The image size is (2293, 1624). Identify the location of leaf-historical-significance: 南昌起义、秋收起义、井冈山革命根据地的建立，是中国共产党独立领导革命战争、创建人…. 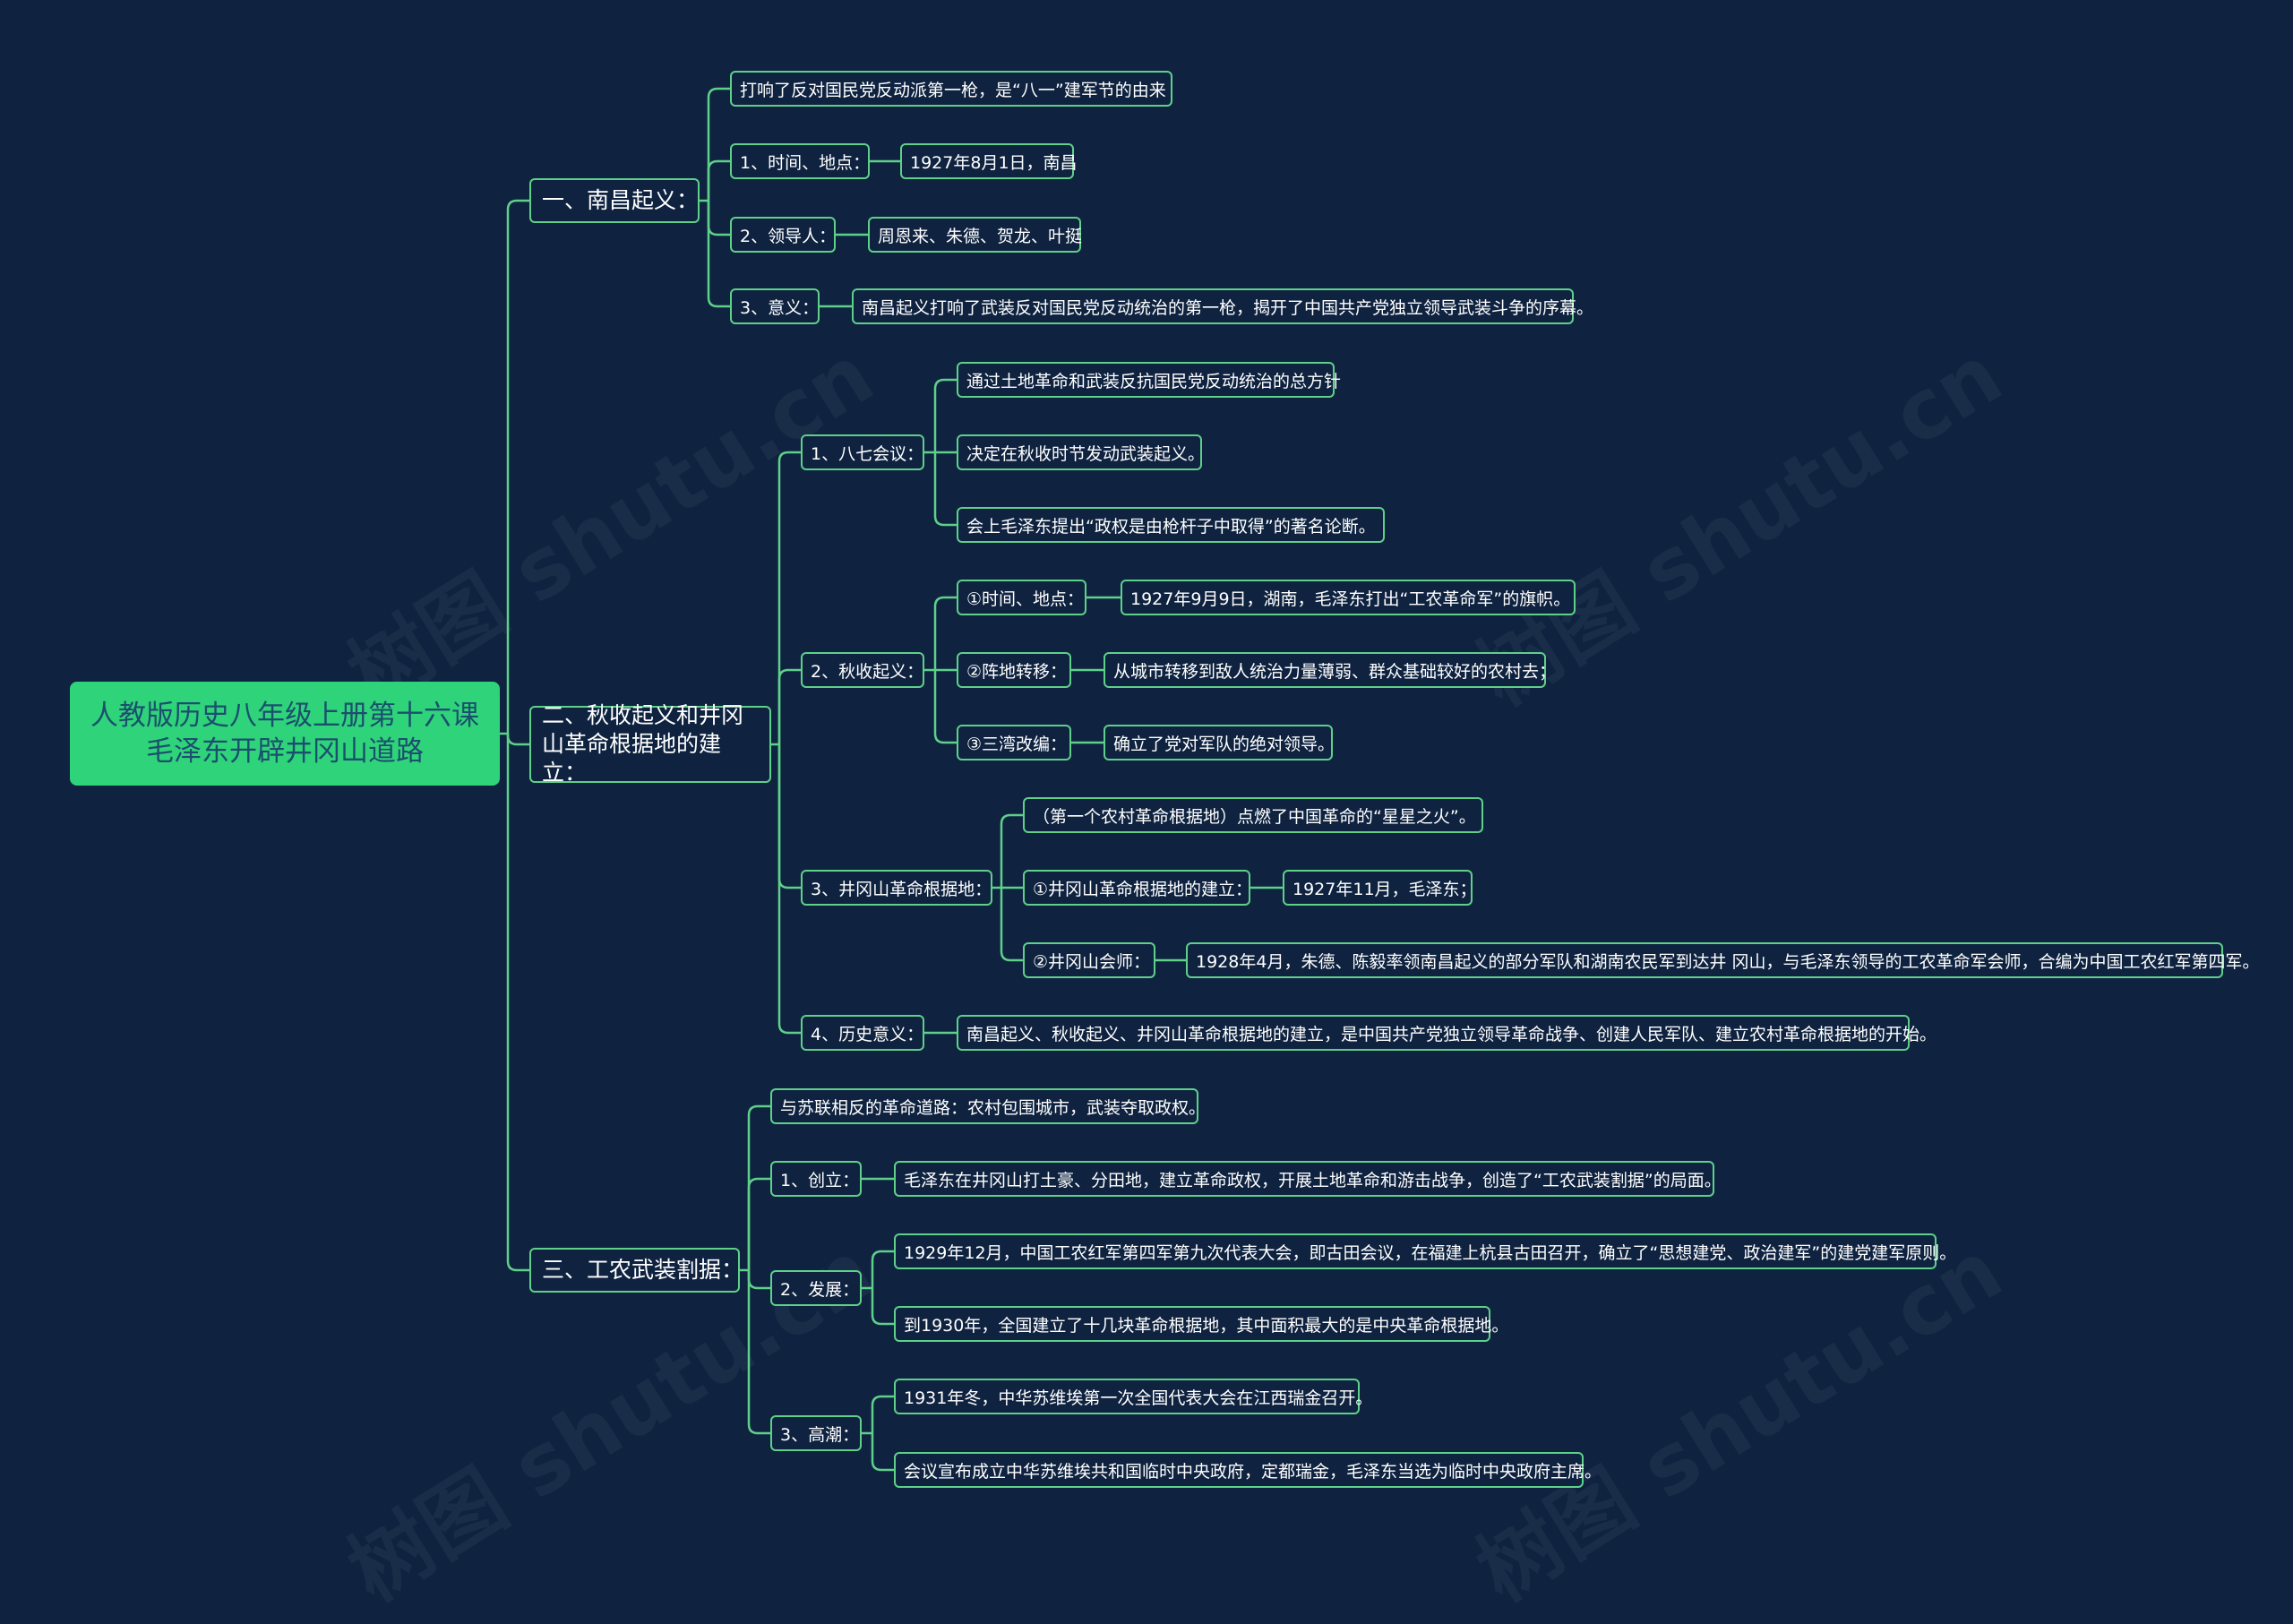
(1447, 1033).